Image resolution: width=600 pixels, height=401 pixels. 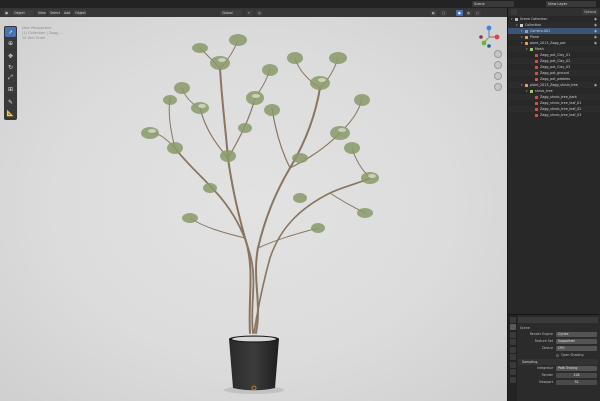 What do you see at coordinates (576, 382) in the screenshot?
I see `viewport-samples-field: 32` at bounding box center [576, 382].